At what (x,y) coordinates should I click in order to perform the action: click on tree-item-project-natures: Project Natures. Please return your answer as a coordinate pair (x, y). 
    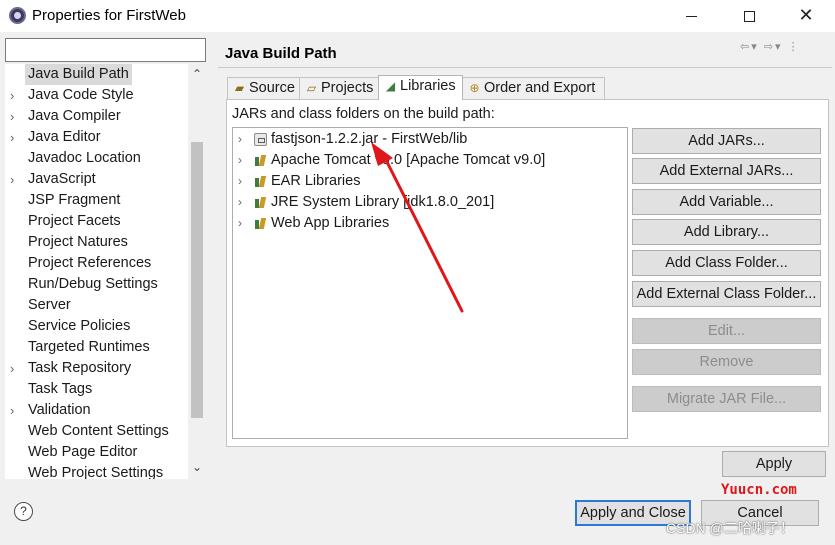
    Looking at the image, I should click on (95, 242).